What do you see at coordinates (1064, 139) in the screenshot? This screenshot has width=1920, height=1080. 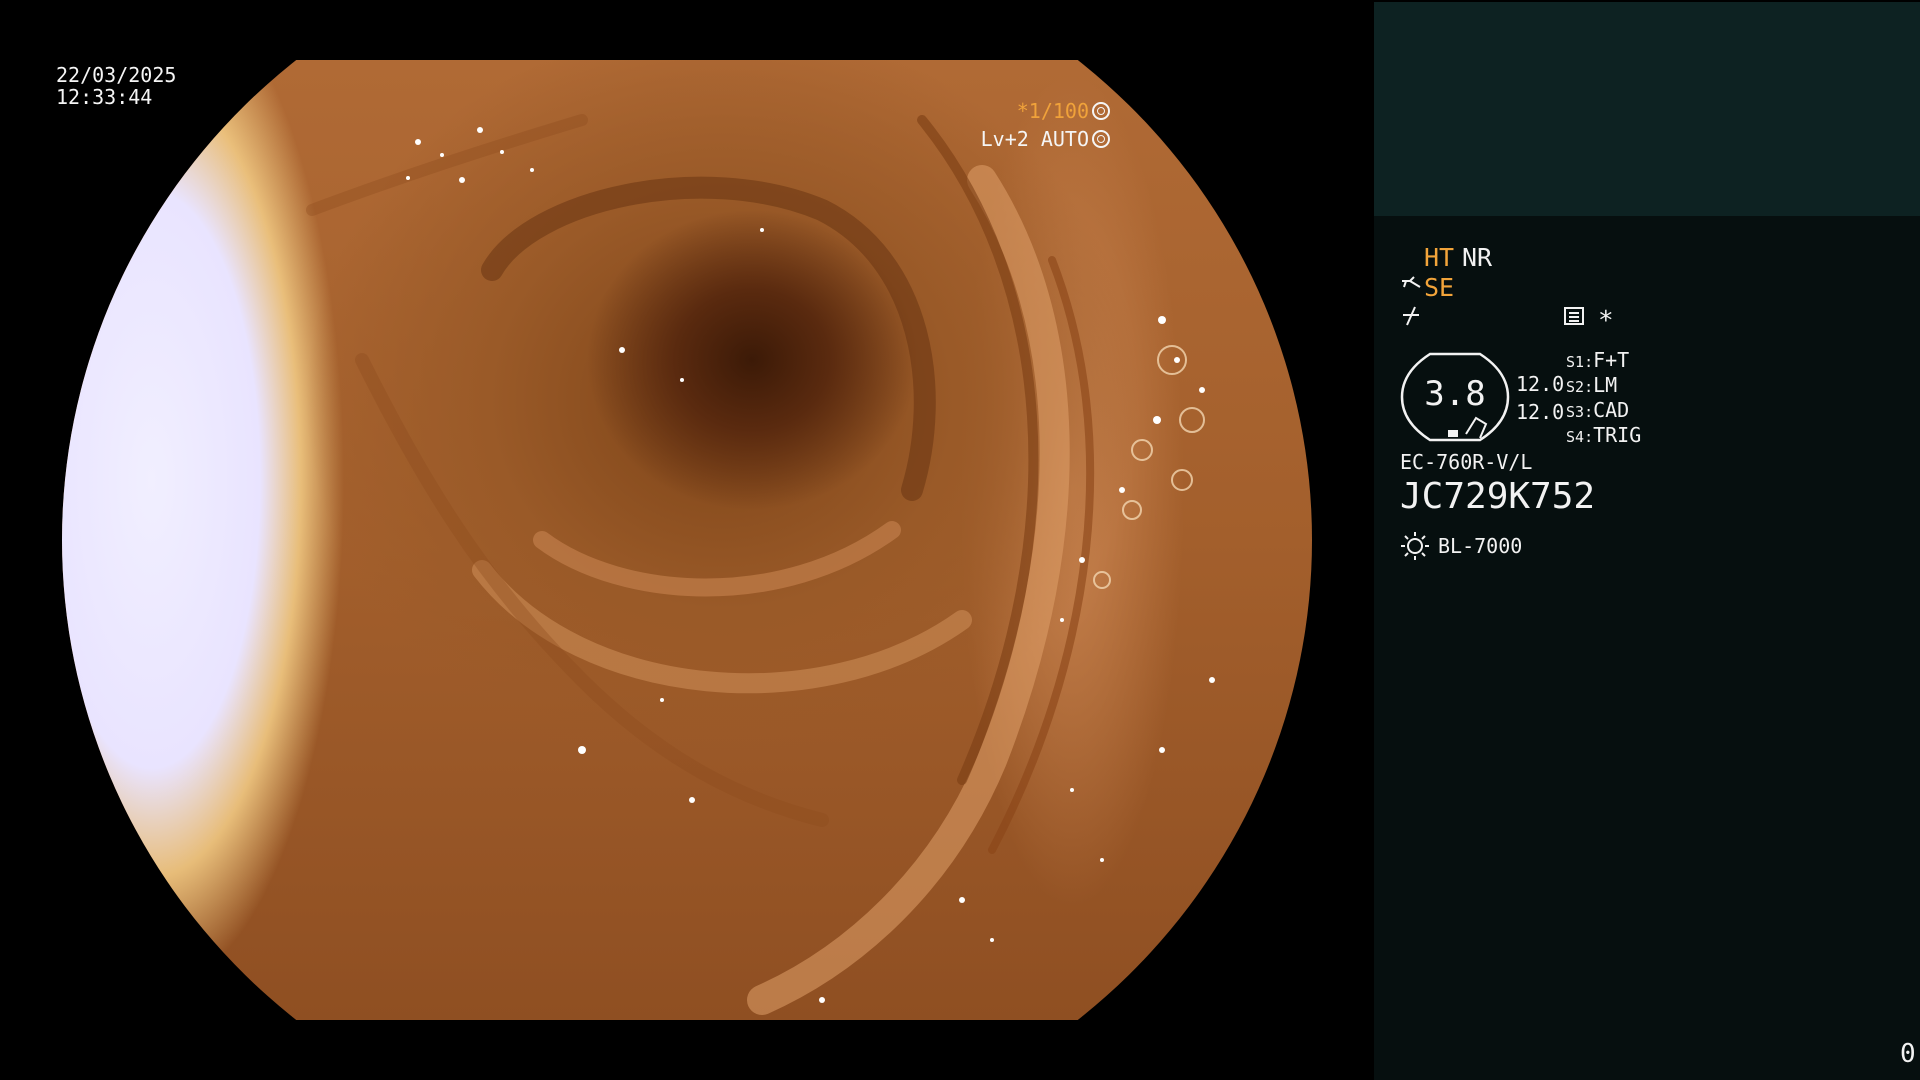 I see `exposure-mode: AUTO` at bounding box center [1064, 139].